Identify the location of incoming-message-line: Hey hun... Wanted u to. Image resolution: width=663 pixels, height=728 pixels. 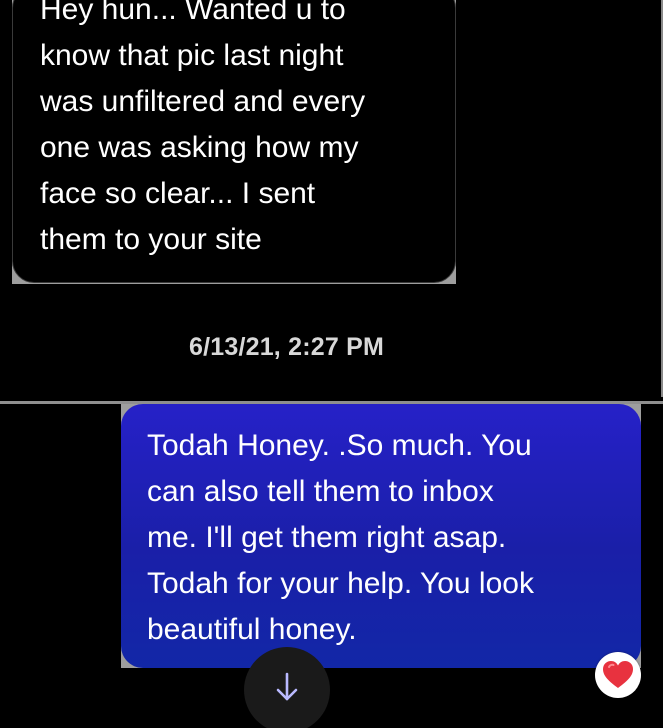
(193, 13).